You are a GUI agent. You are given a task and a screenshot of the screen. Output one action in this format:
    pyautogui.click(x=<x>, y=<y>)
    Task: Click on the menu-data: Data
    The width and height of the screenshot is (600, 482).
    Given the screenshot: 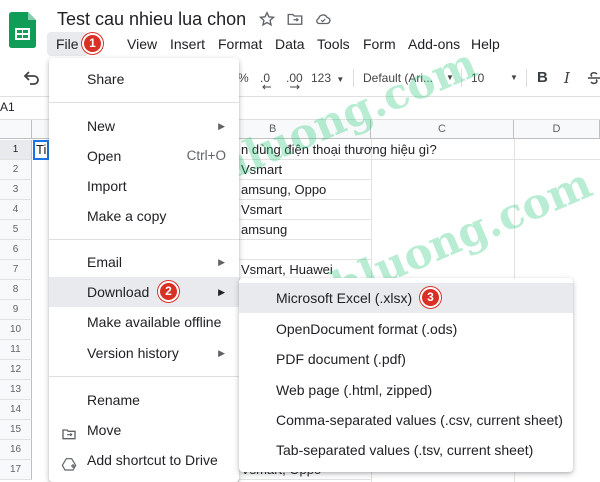 What is the action you would take?
    pyautogui.click(x=290, y=44)
    